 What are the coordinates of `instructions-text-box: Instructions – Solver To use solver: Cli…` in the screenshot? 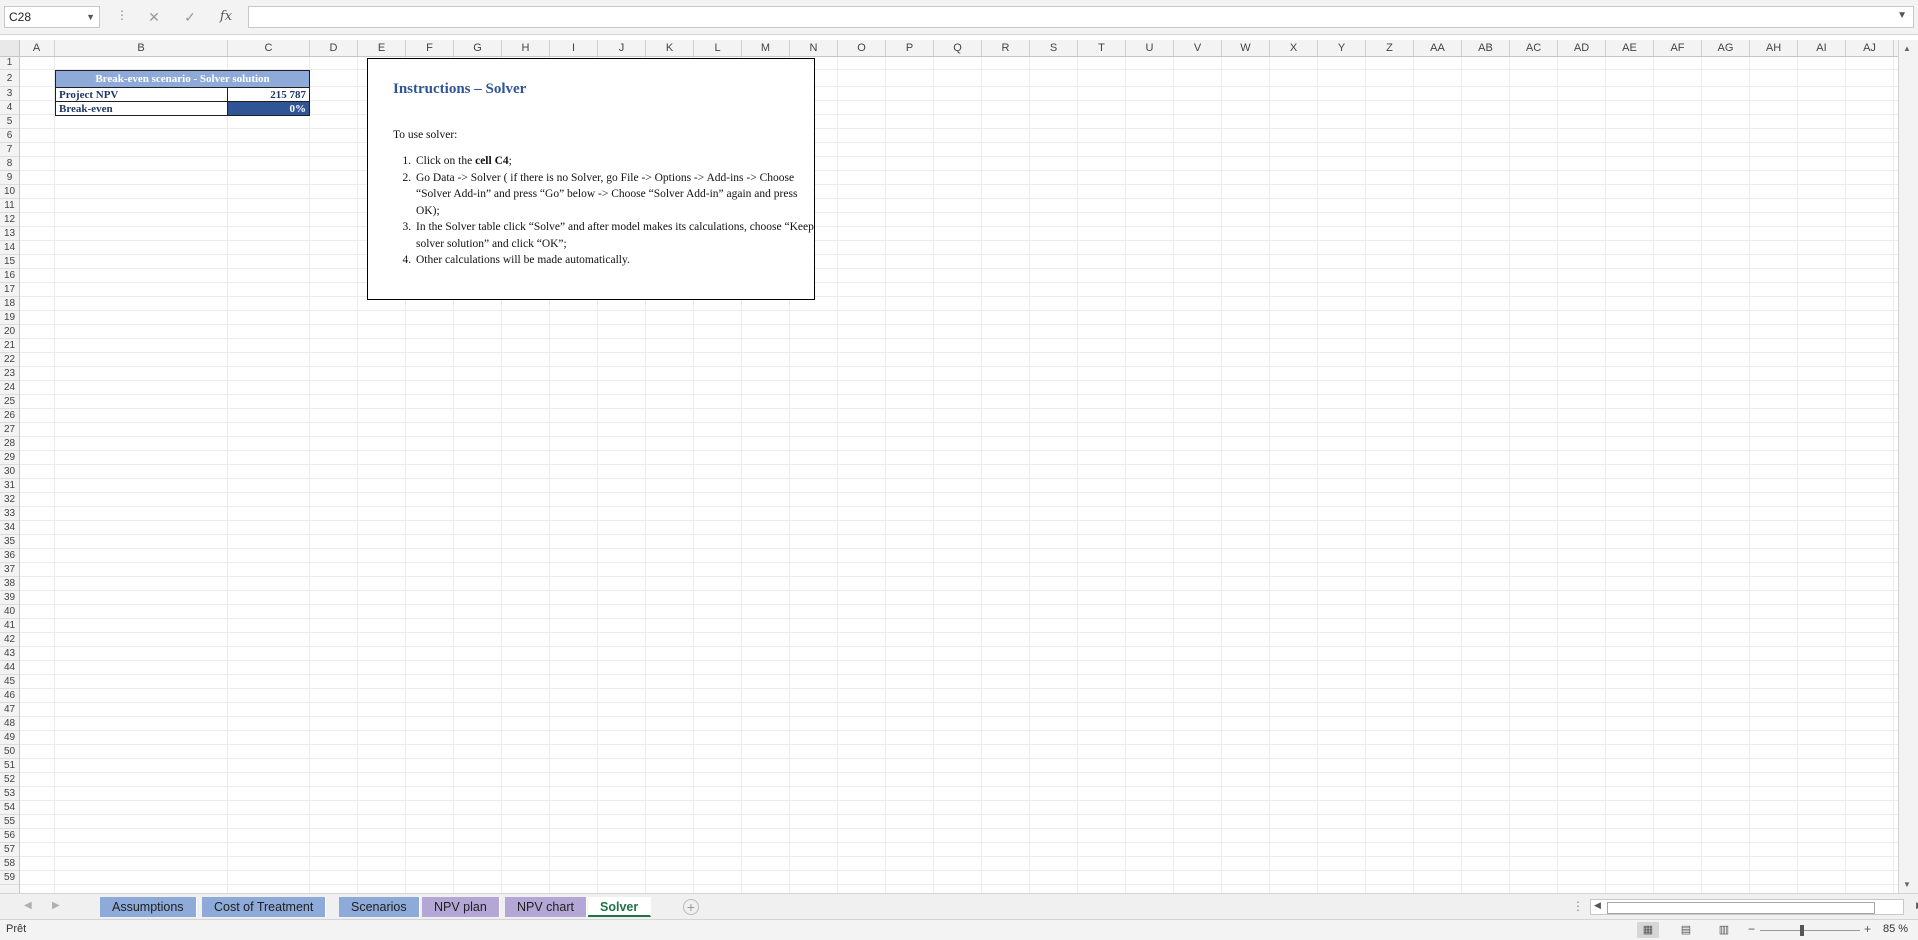 It's located at (591, 179).